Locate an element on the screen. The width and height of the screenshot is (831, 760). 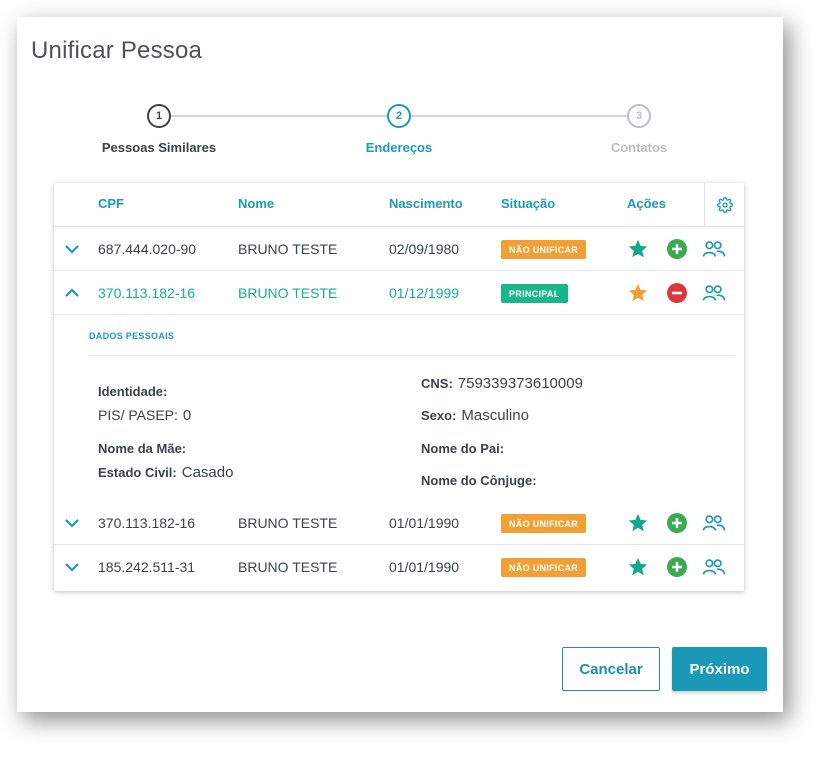
step-1-indicator: 1 is located at coordinates (159, 116).